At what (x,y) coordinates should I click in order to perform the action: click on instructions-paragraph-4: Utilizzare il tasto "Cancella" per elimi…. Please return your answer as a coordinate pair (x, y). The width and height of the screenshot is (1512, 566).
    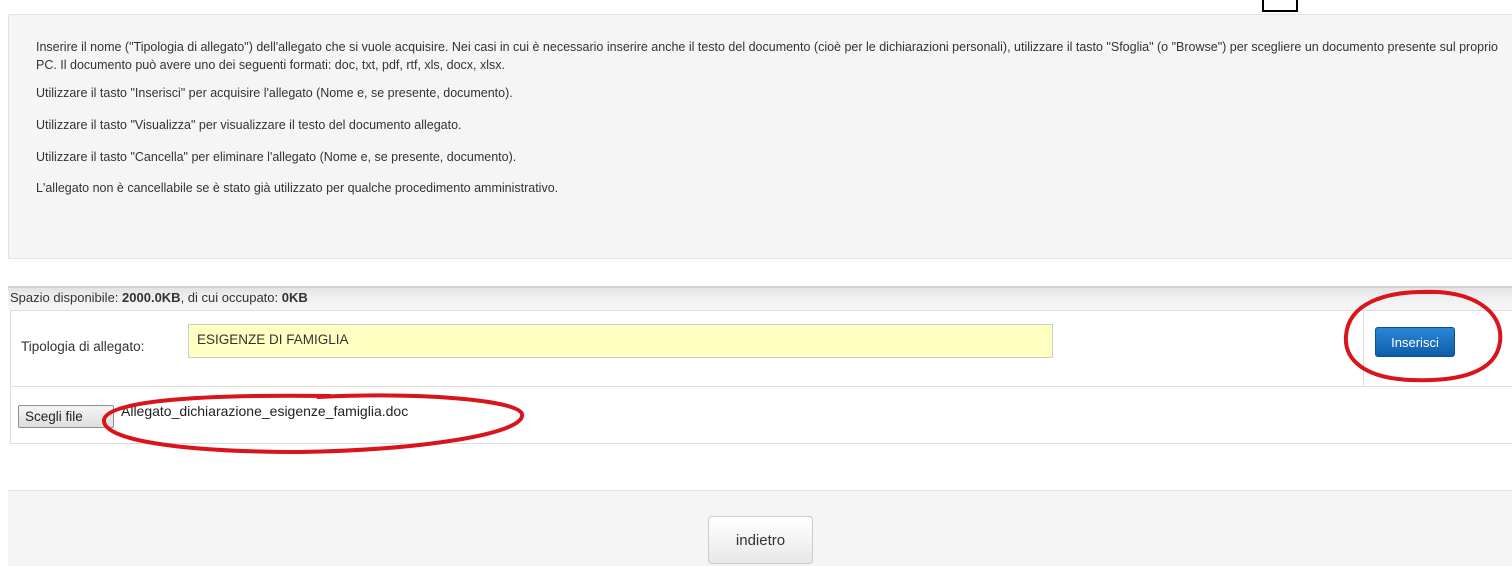
    Looking at the image, I should click on (276, 157).